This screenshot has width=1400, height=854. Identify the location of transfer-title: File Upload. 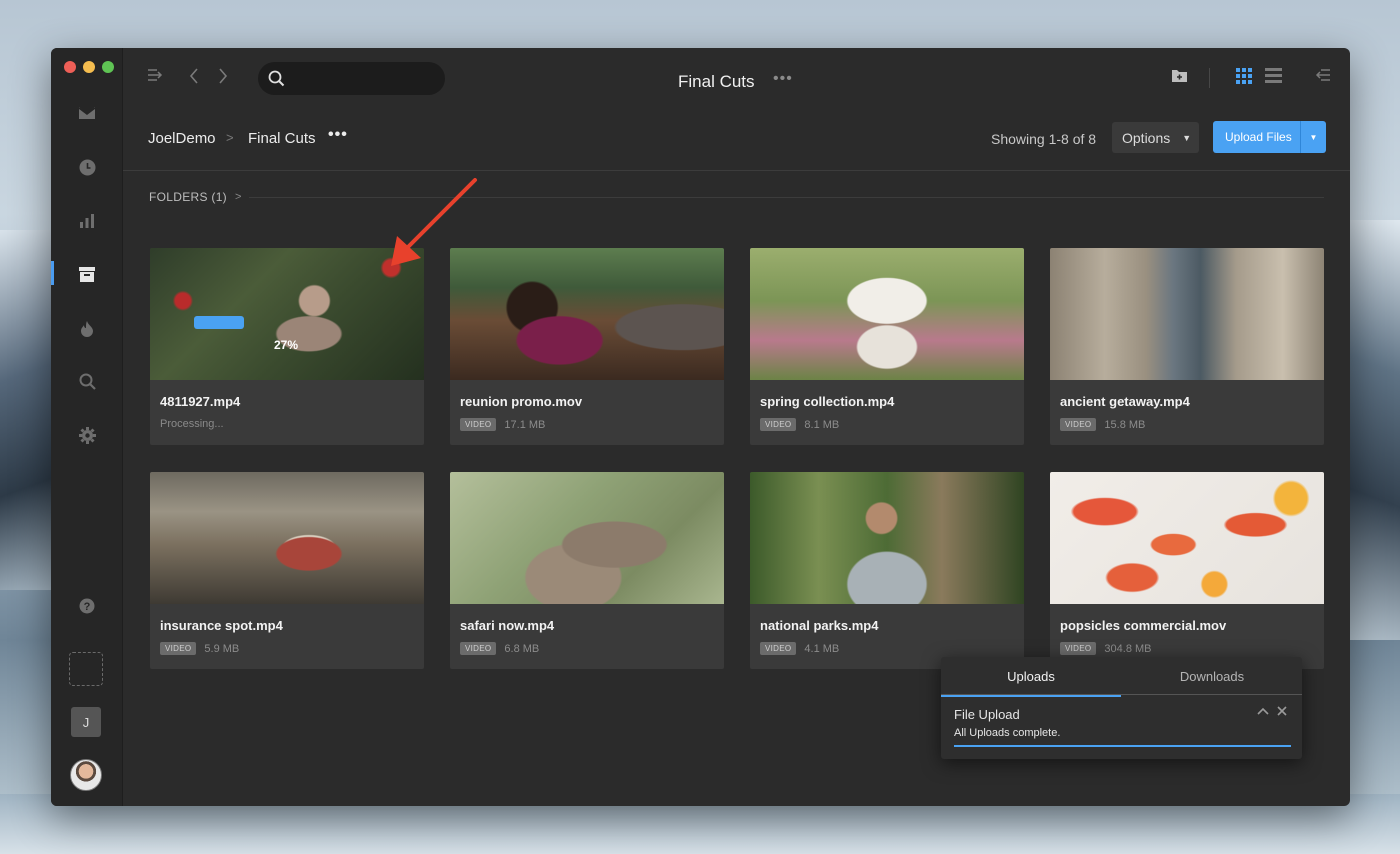
(987, 714).